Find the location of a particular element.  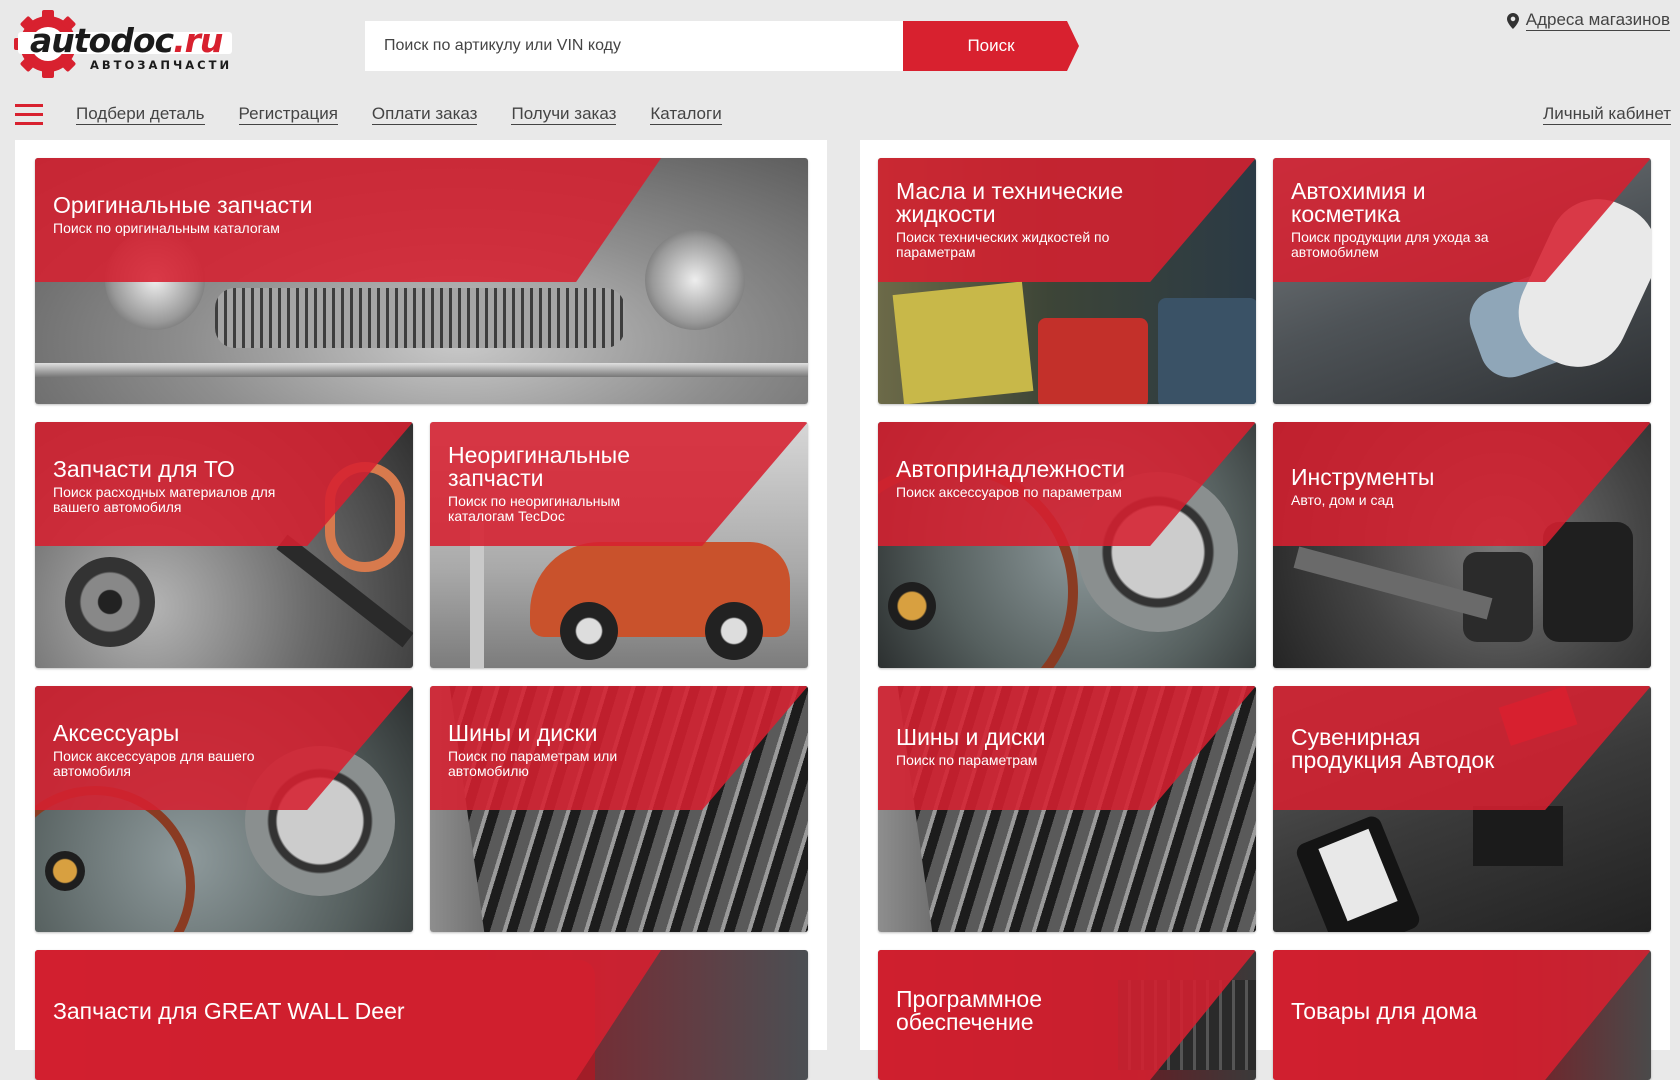

search-button: Поиск is located at coordinates (991, 46).